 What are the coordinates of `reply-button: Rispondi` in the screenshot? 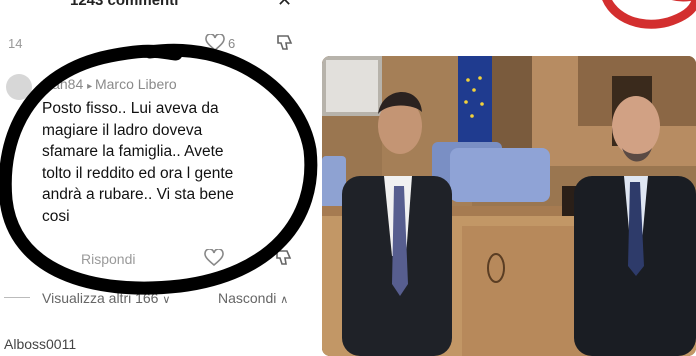 It's located at (108, 259).